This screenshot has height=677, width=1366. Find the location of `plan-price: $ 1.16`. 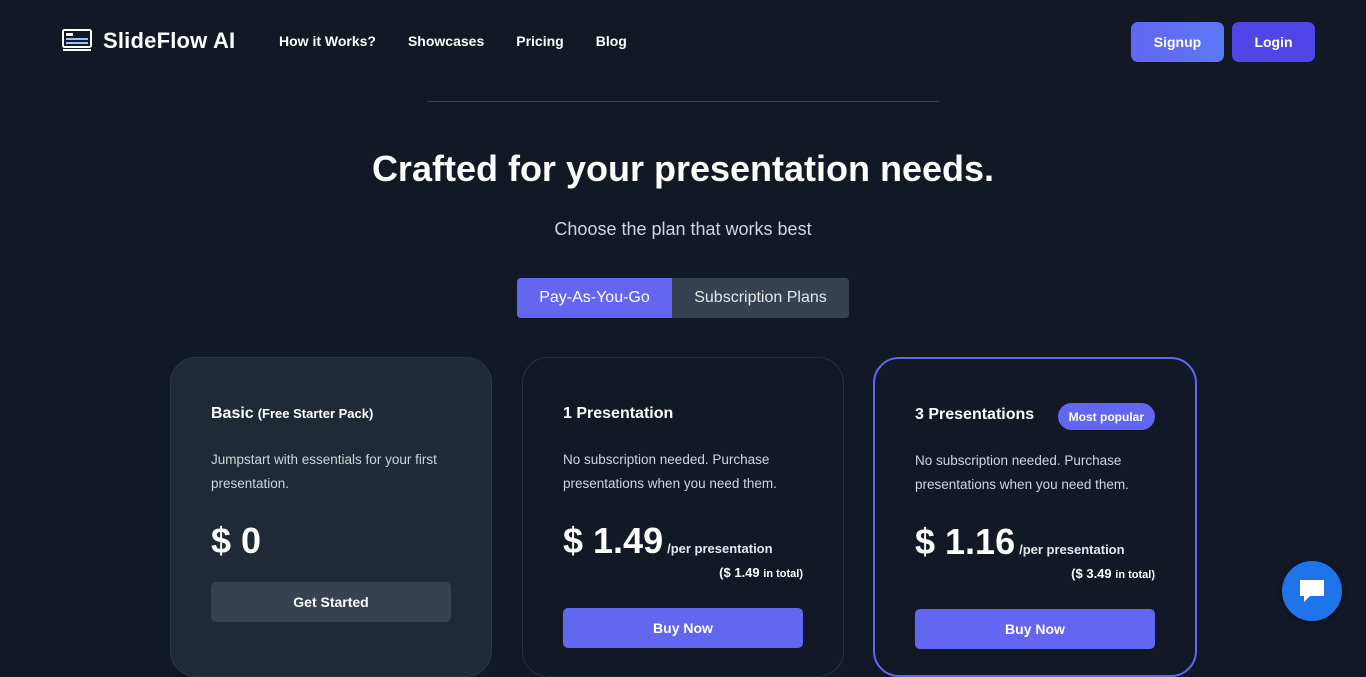

plan-price: $ 1.16 is located at coordinates (965, 541).